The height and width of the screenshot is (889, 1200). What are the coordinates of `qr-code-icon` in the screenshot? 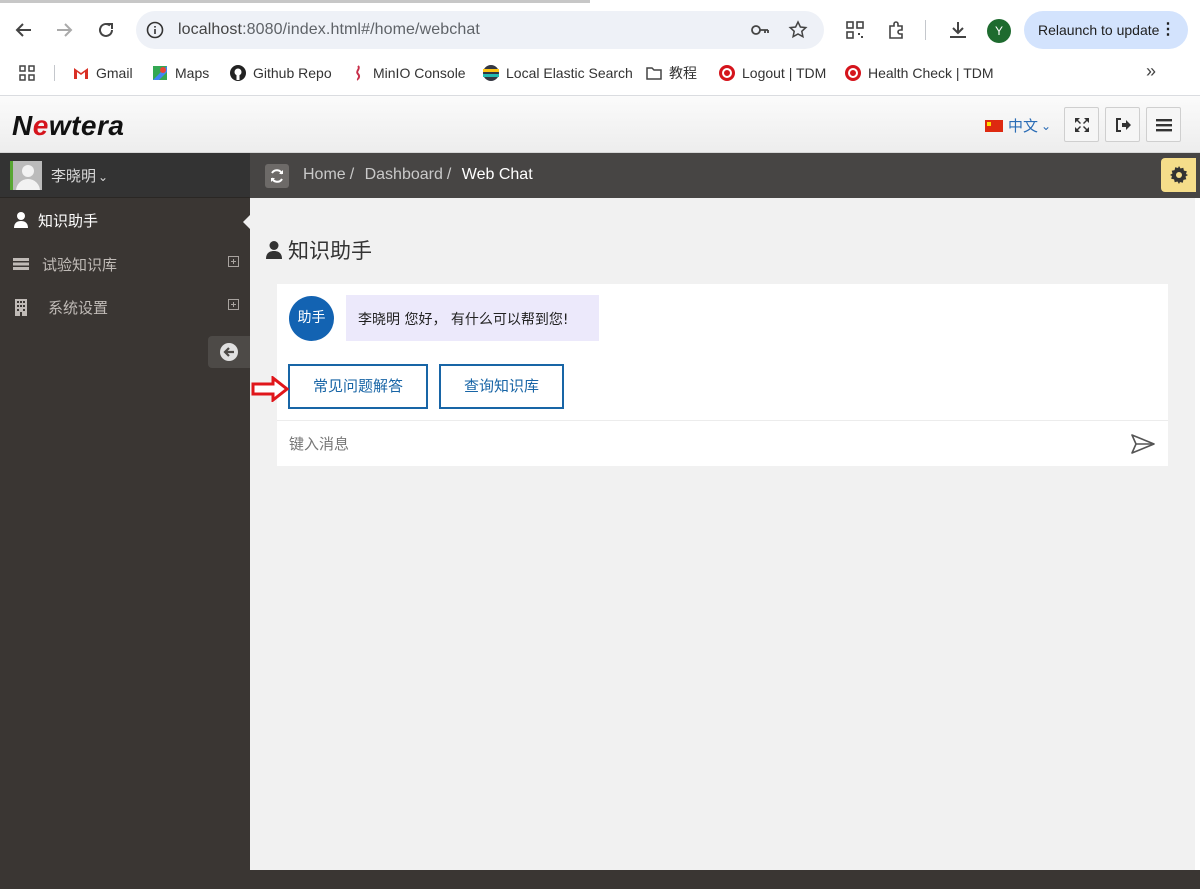 It's located at (855, 30).